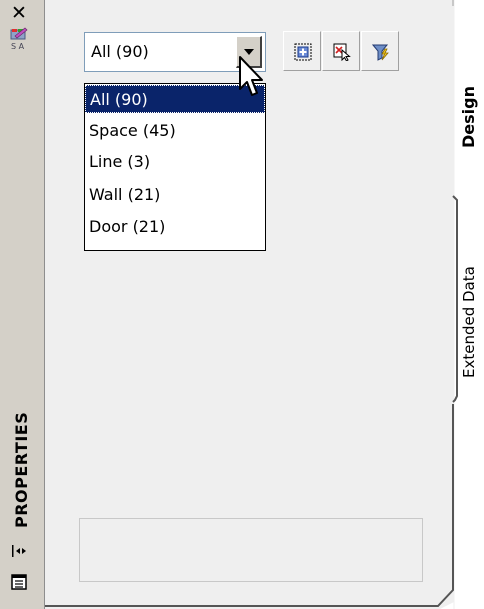 This screenshot has width=484, height=609. Describe the element at coordinates (21, 469) in the screenshot. I see `palette-title: PROPERTIES` at that location.